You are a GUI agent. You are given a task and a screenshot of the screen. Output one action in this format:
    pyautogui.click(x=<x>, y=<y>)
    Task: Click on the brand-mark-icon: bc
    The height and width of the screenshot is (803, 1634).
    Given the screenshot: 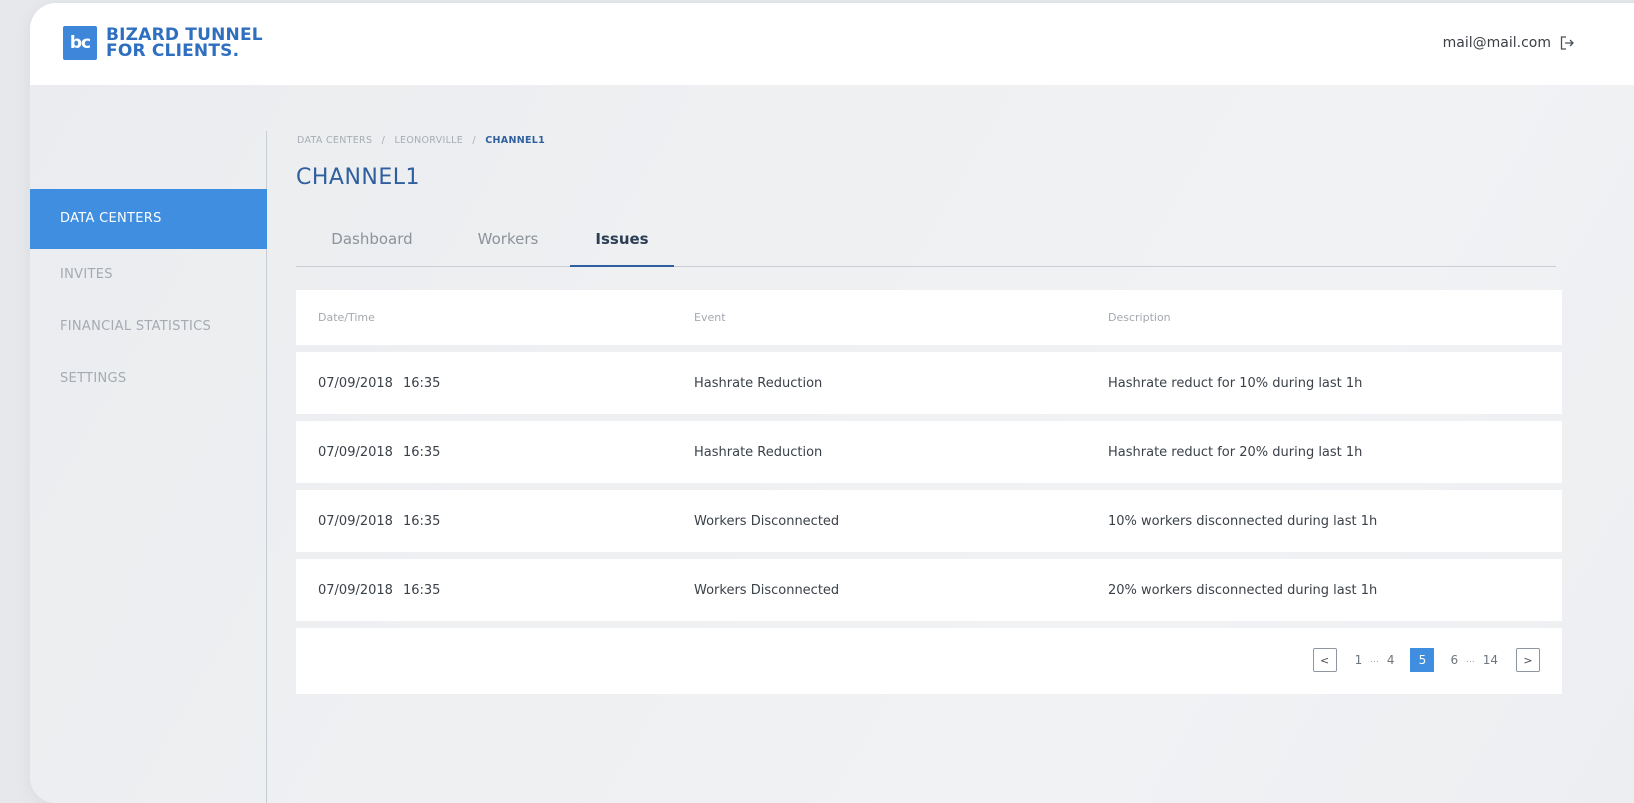 What is the action you would take?
    pyautogui.click(x=80, y=43)
    